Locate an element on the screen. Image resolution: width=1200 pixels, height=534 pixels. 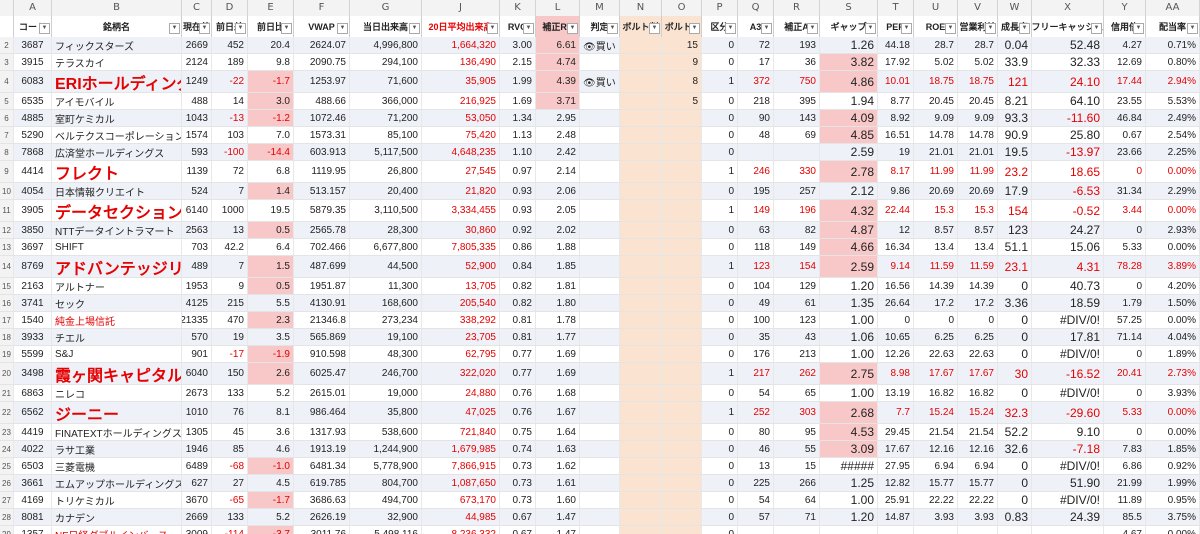
column-letter-L: L is located at coordinates (558, 8).